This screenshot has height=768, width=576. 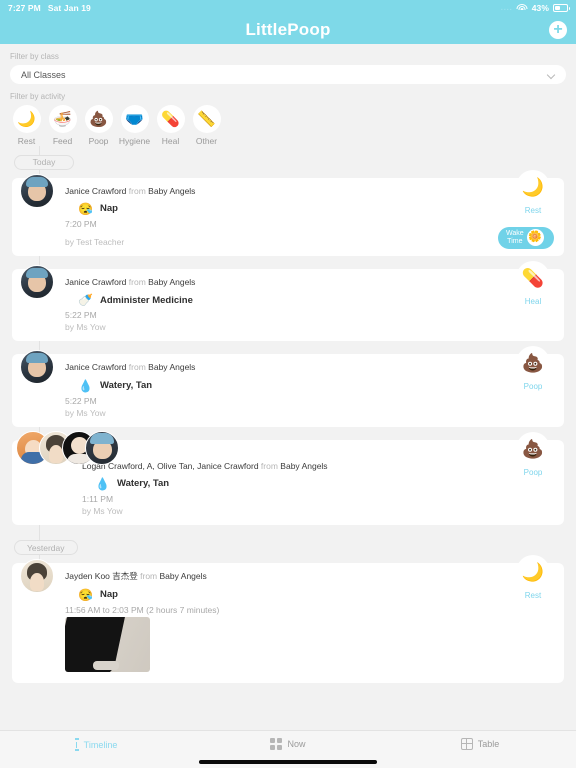 I want to click on activity-filter-hygiene: 🩲 Hygiene, so click(x=134, y=125).